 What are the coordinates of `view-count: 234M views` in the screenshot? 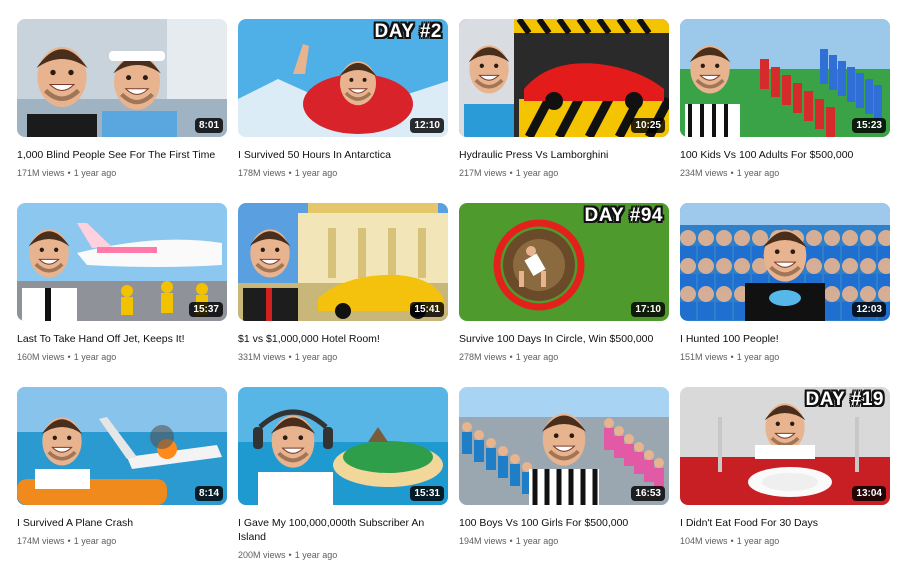 It's located at (704, 173).